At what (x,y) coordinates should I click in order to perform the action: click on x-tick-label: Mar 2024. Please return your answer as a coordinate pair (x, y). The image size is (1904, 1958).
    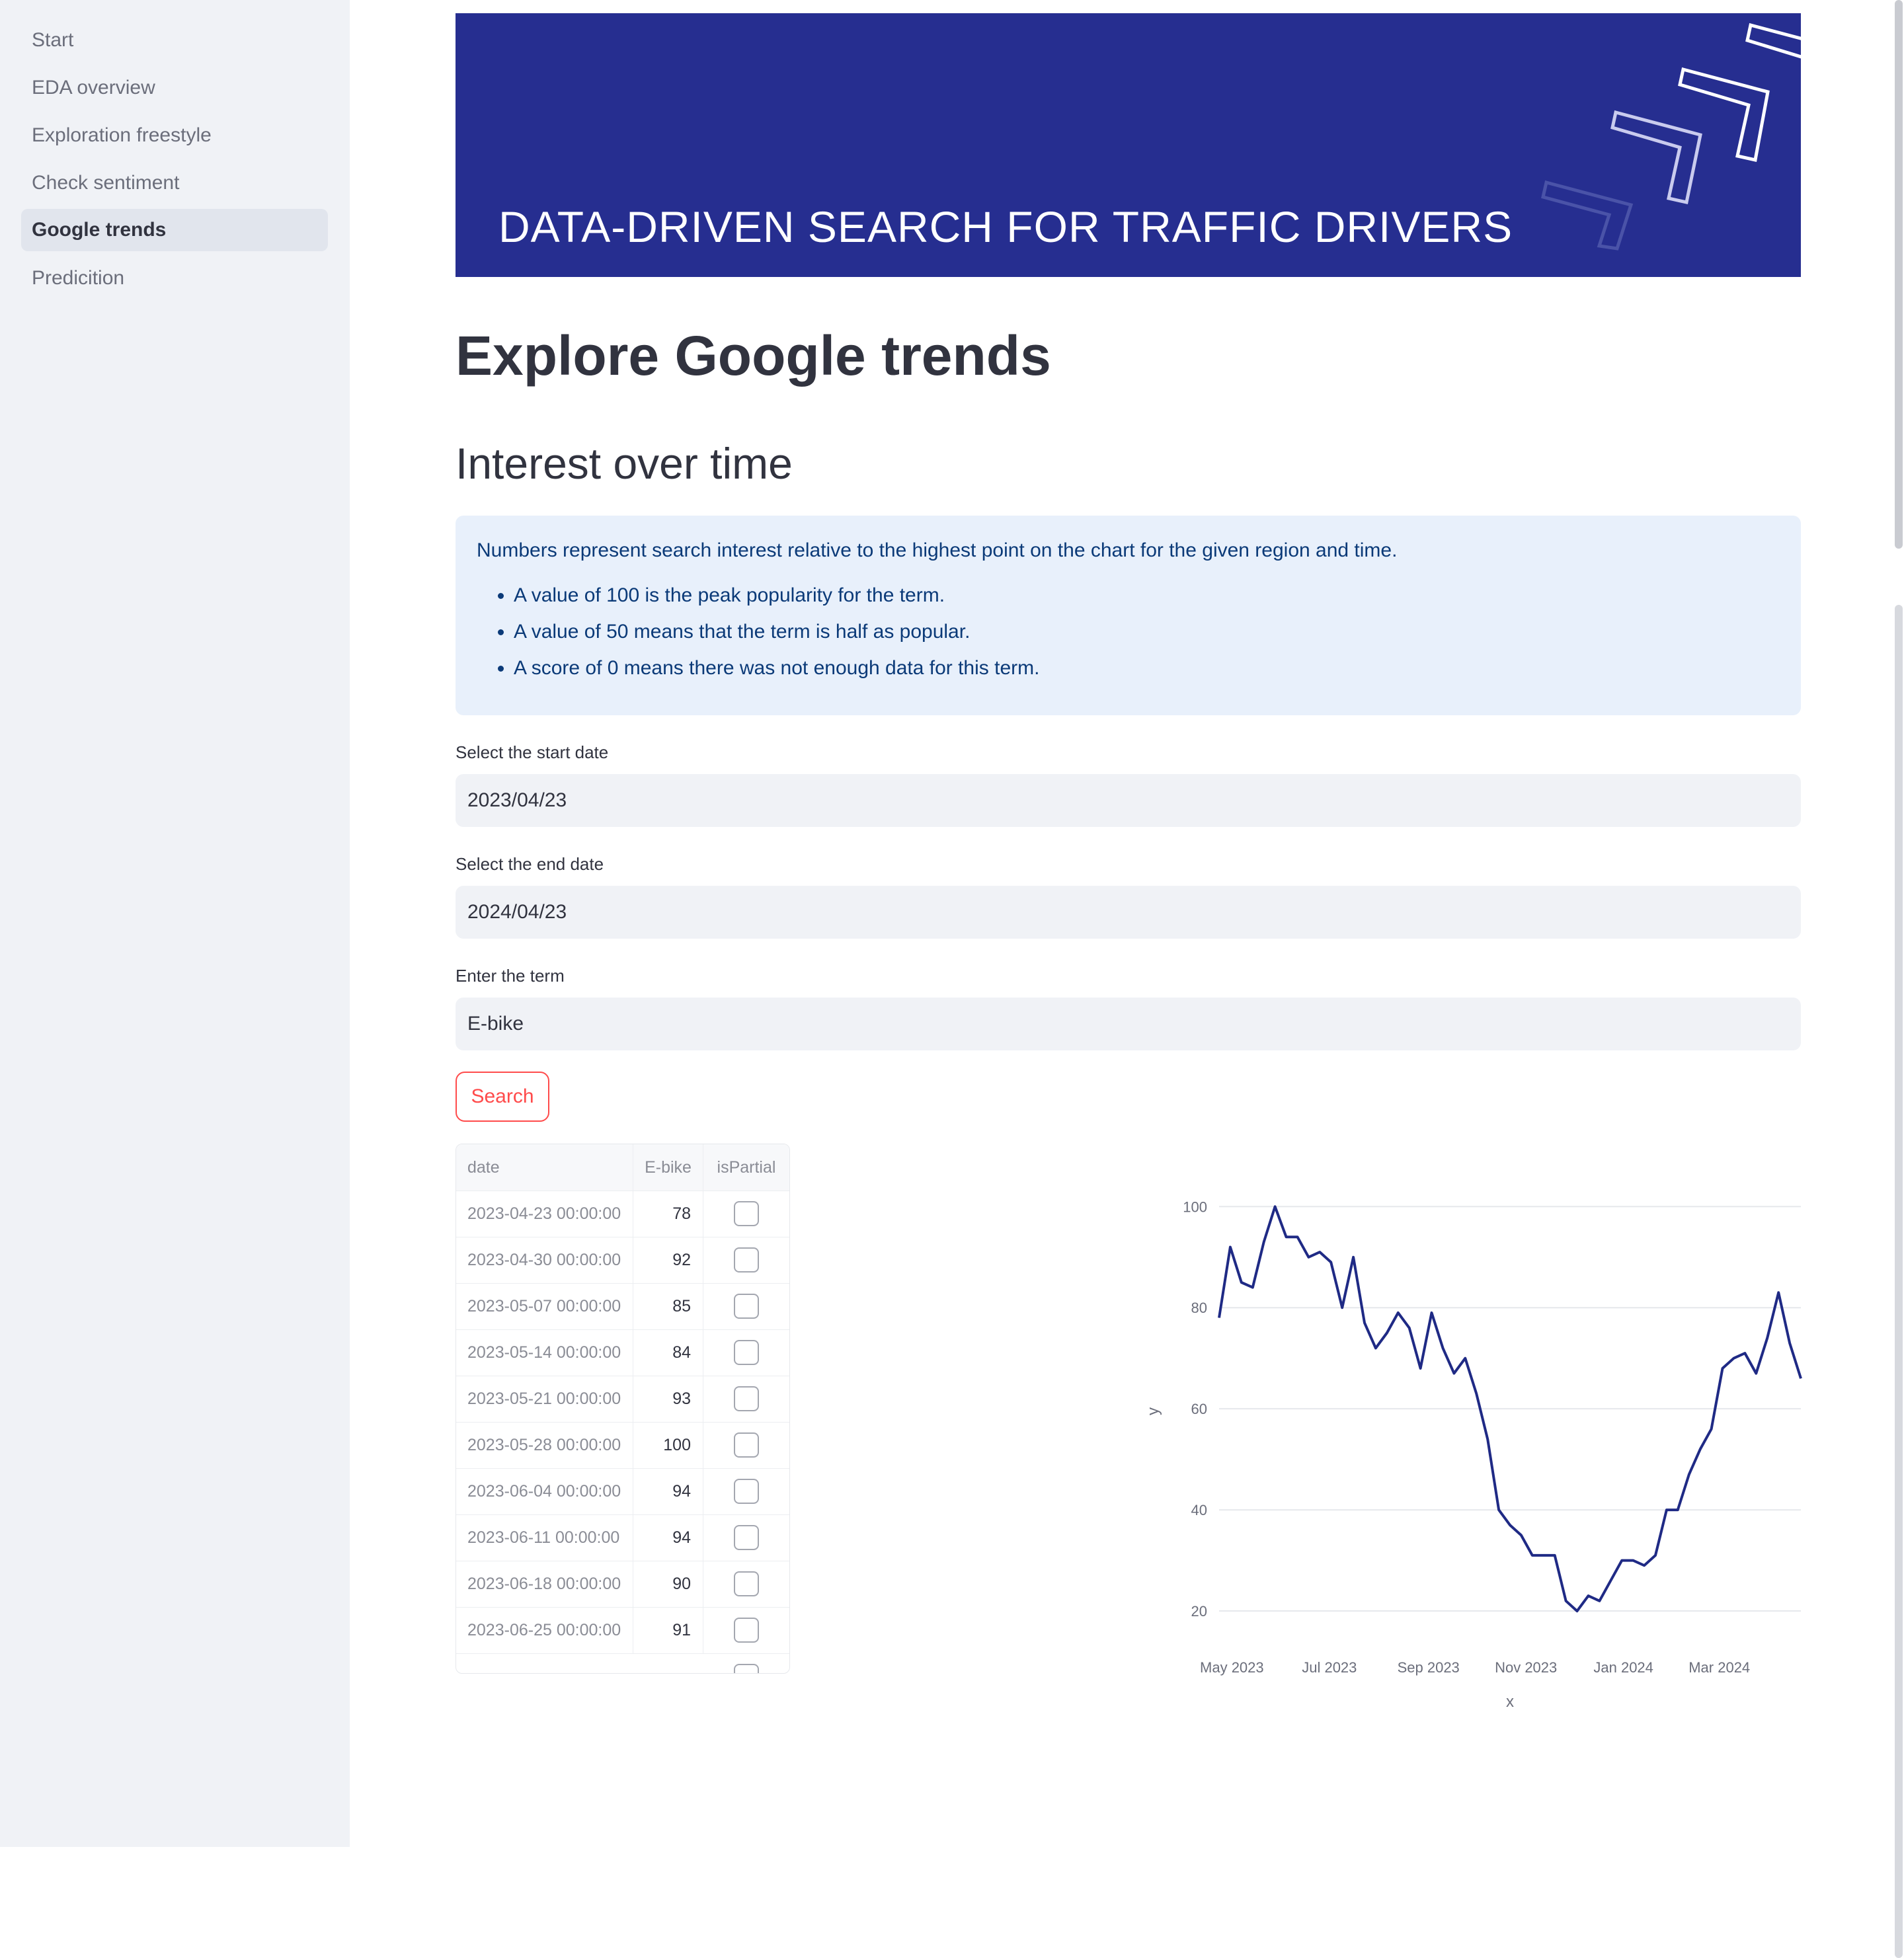
    Looking at the image, I should click on (1719, 1667).